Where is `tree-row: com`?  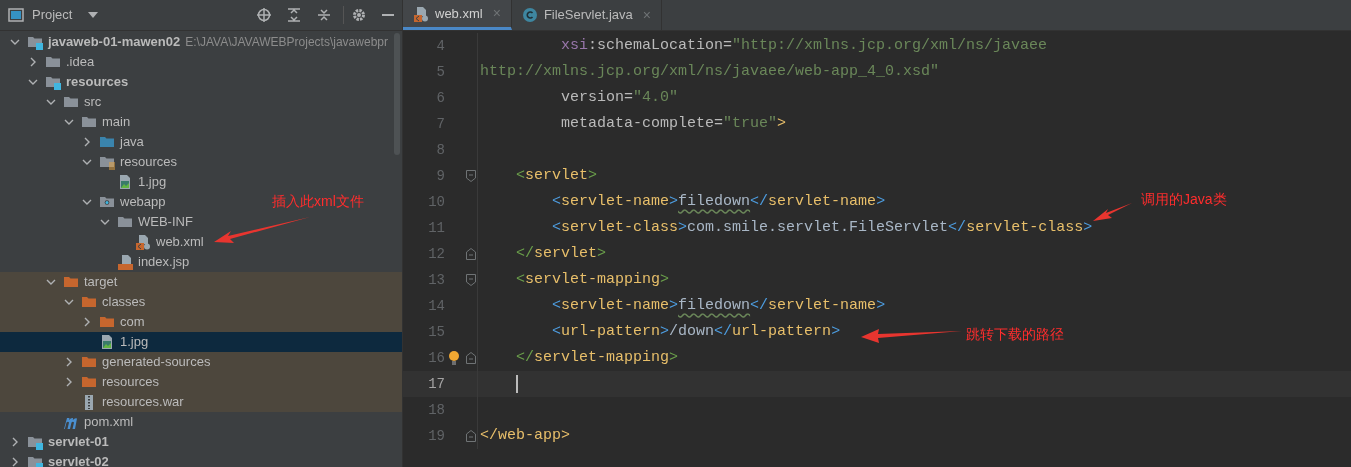
tree-row: com is located at coordinates (201, 322).